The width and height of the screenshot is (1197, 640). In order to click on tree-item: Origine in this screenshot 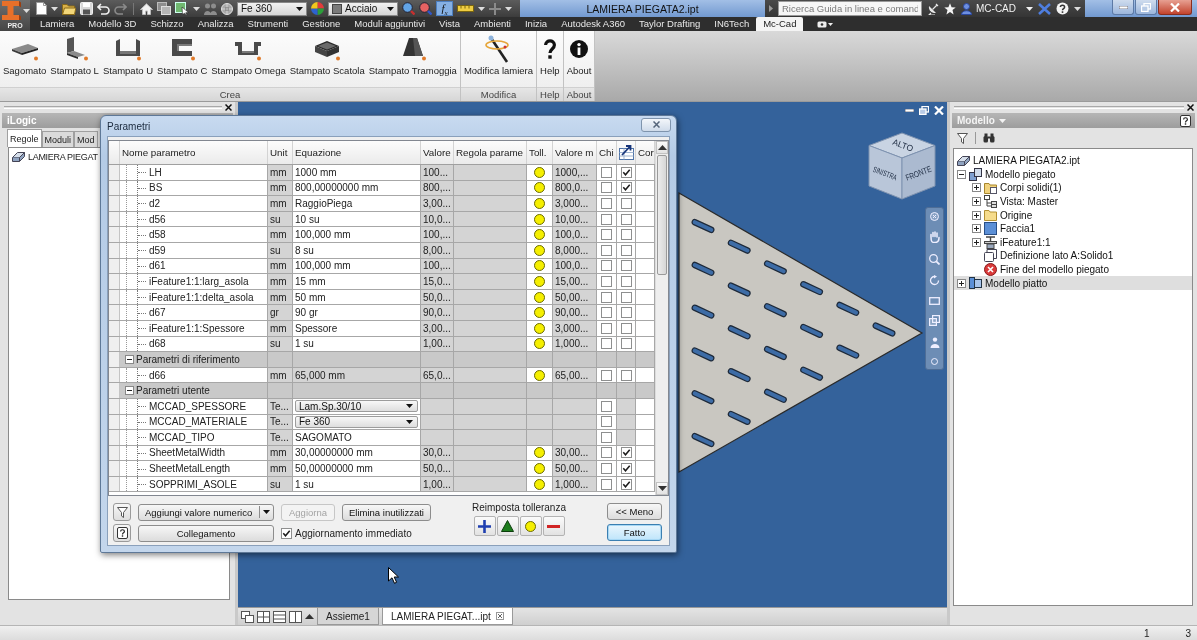, I will do `click(1073, 215)`.